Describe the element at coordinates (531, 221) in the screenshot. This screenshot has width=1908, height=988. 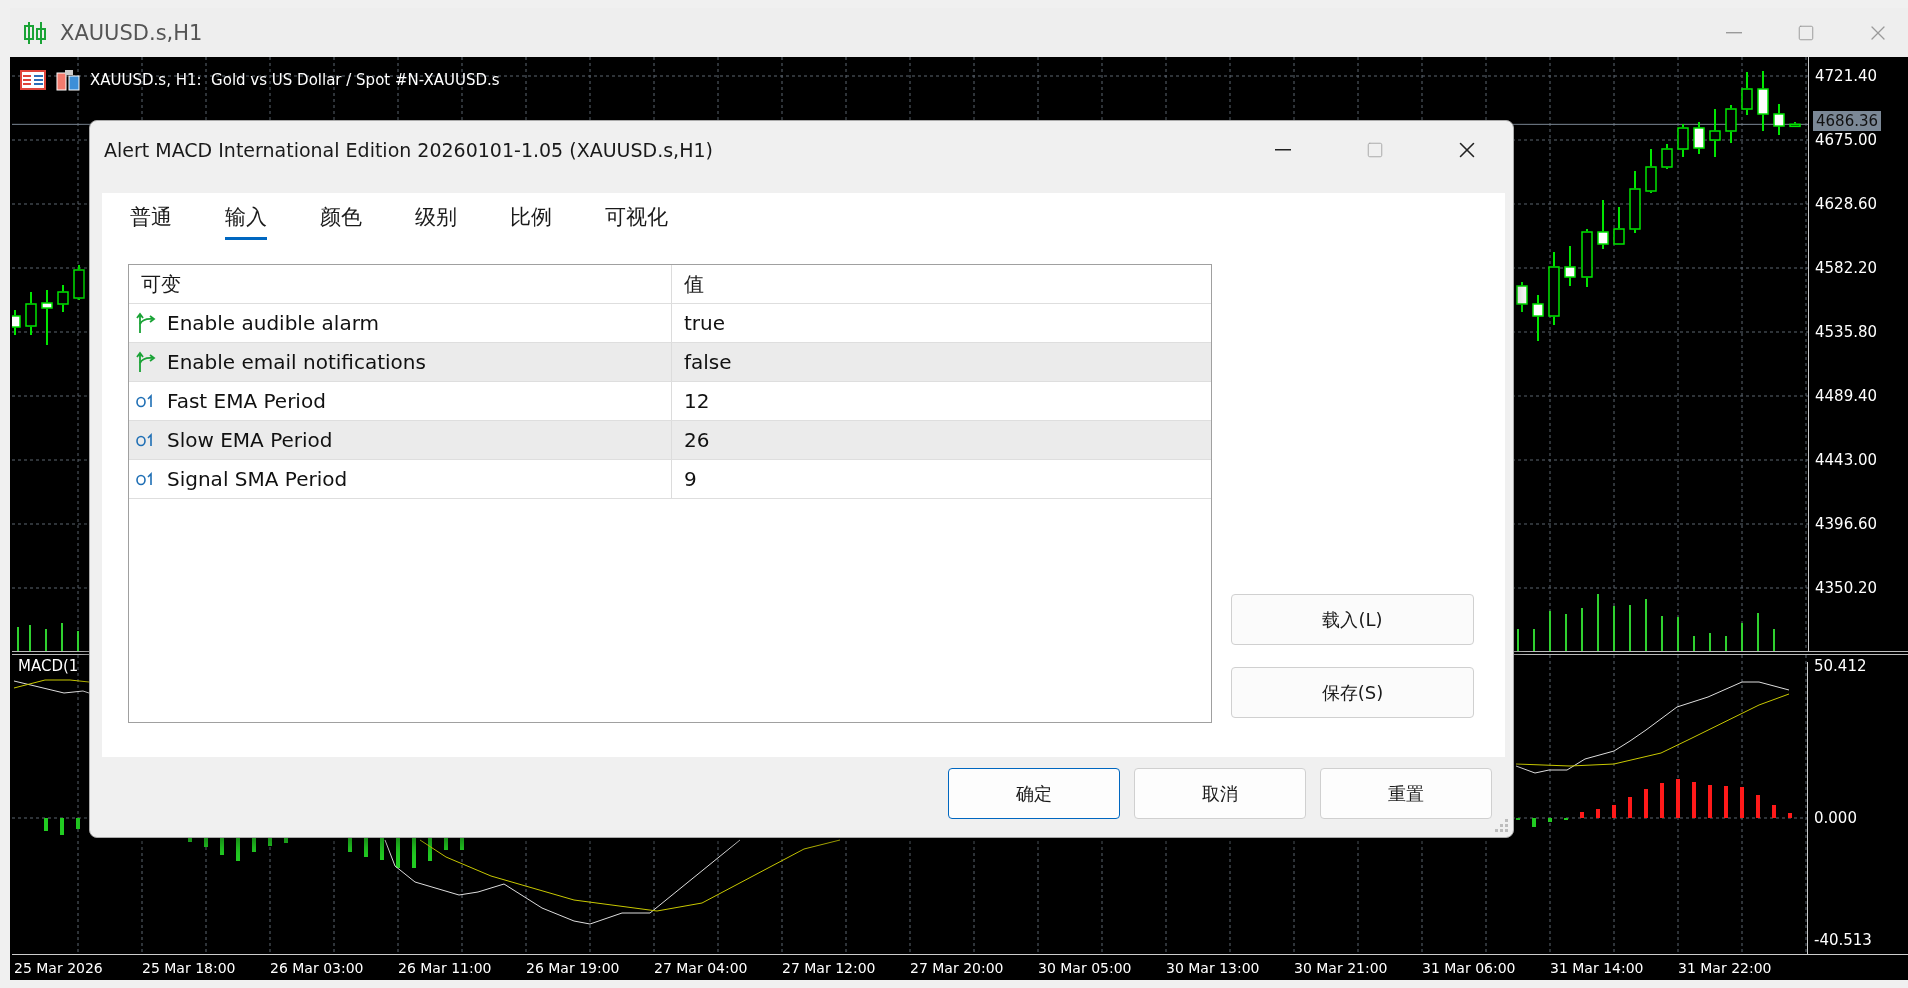
I see `tab: 比例` at that location.